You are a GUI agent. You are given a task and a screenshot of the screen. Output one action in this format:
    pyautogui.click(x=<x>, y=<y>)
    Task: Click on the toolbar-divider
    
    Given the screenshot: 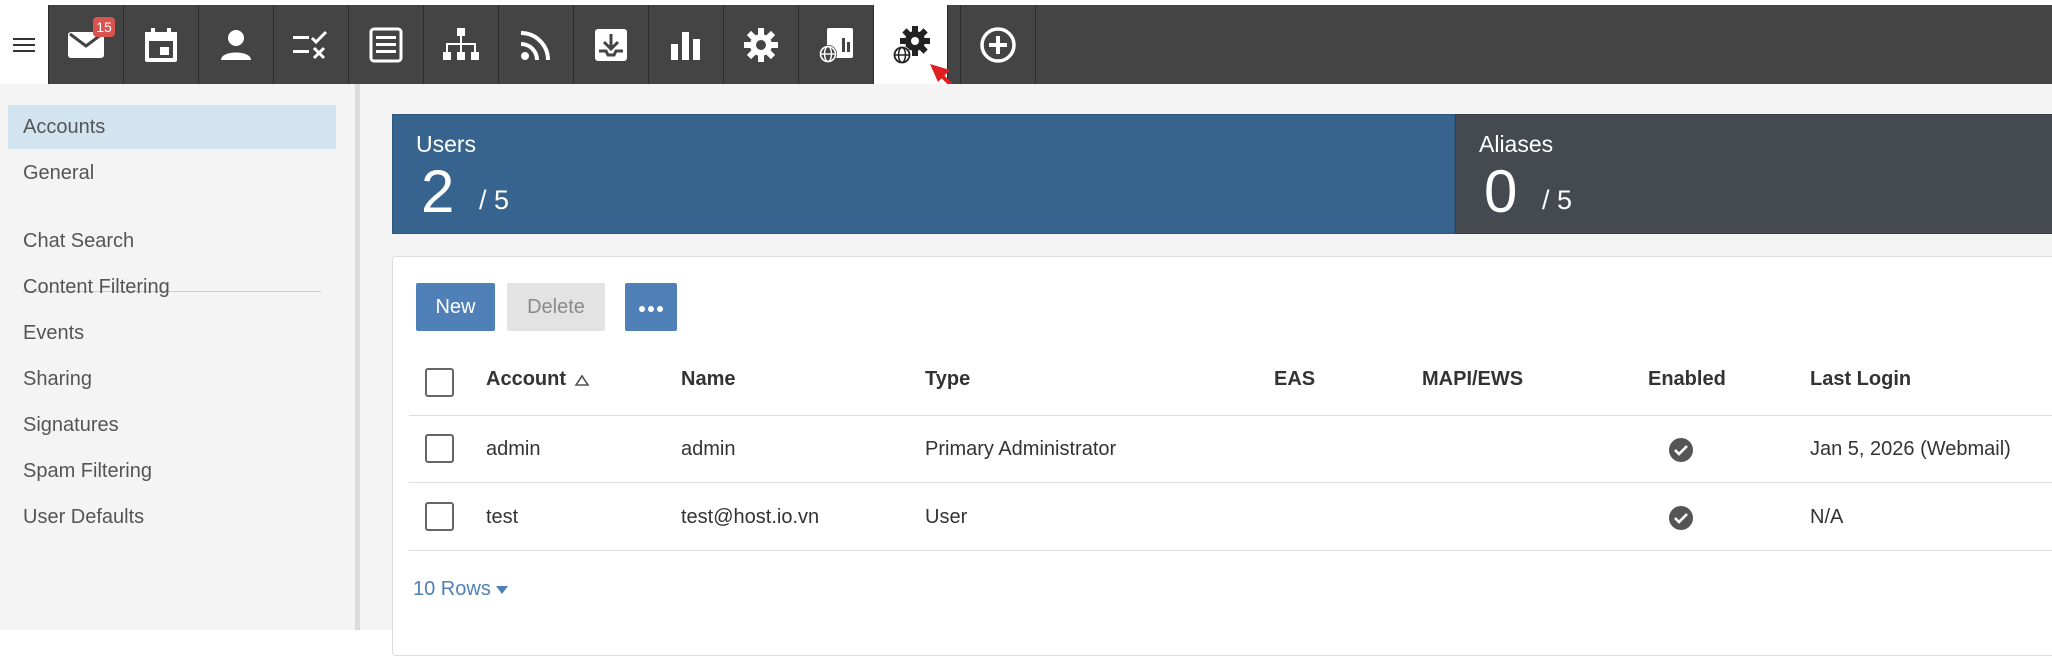 What is the action you would take?
    pyautogui.click(x=1035, y=44)
    